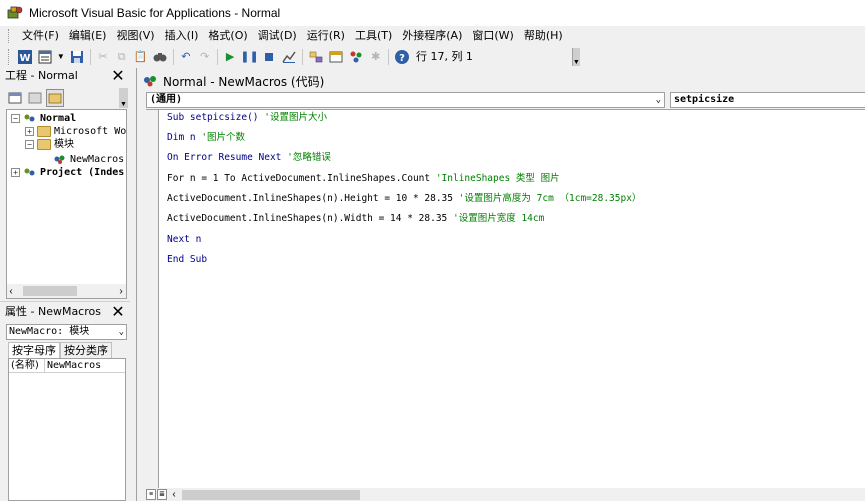 The height and width of the screenshot is (501, 865). I want to click on property-row: (名称) NewMacros, so click(67, 366).